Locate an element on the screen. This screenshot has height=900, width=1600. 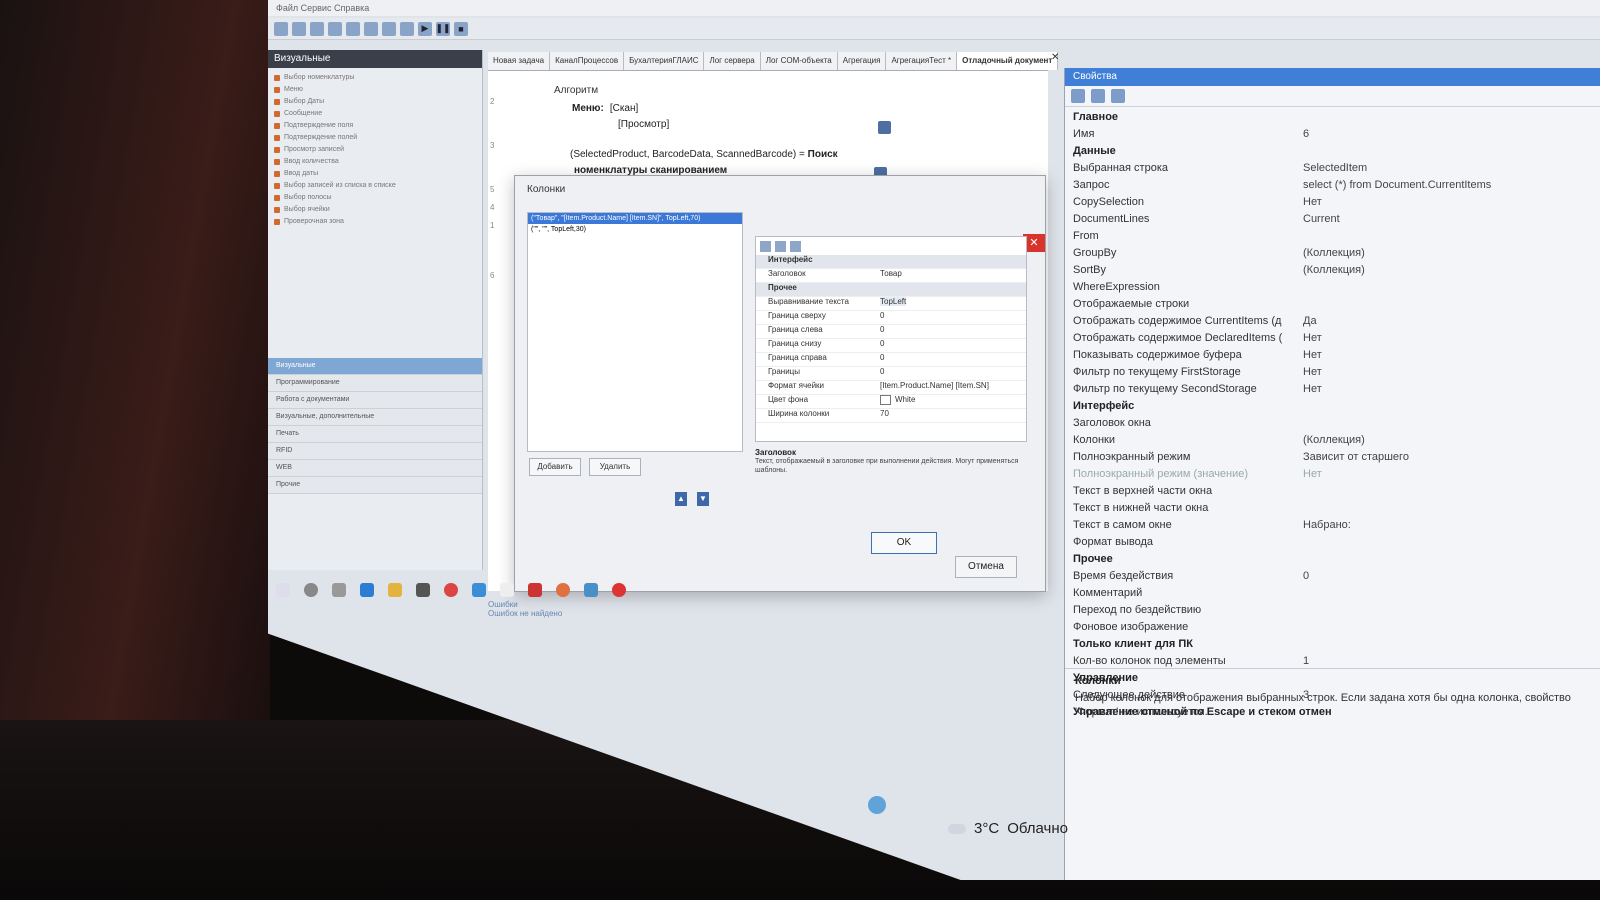
close-tab-icon: ✕ is located at coordinates (1055, 57).